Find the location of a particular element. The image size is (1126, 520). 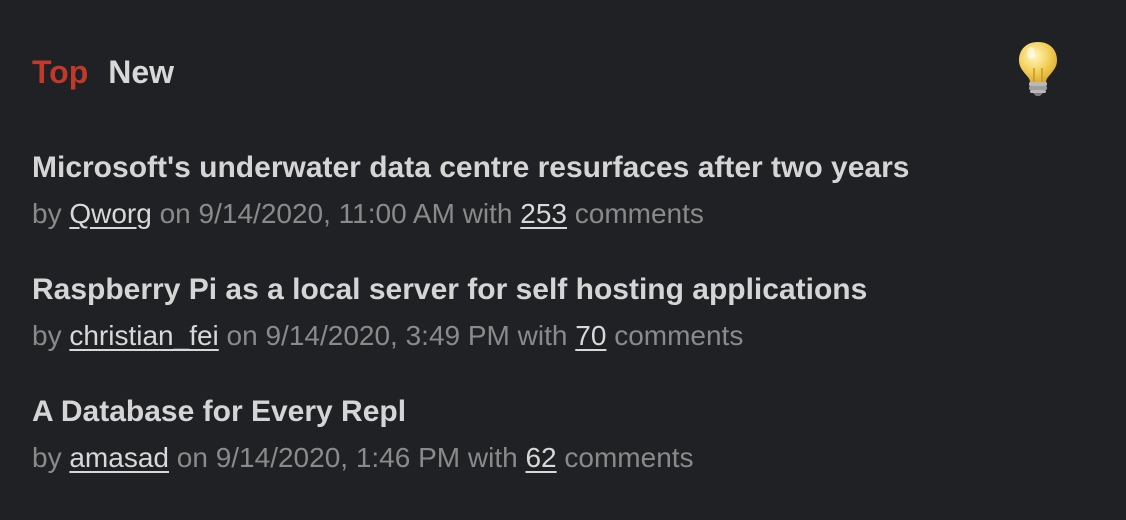

tab-top: Top is located at coordinates (60, 72).